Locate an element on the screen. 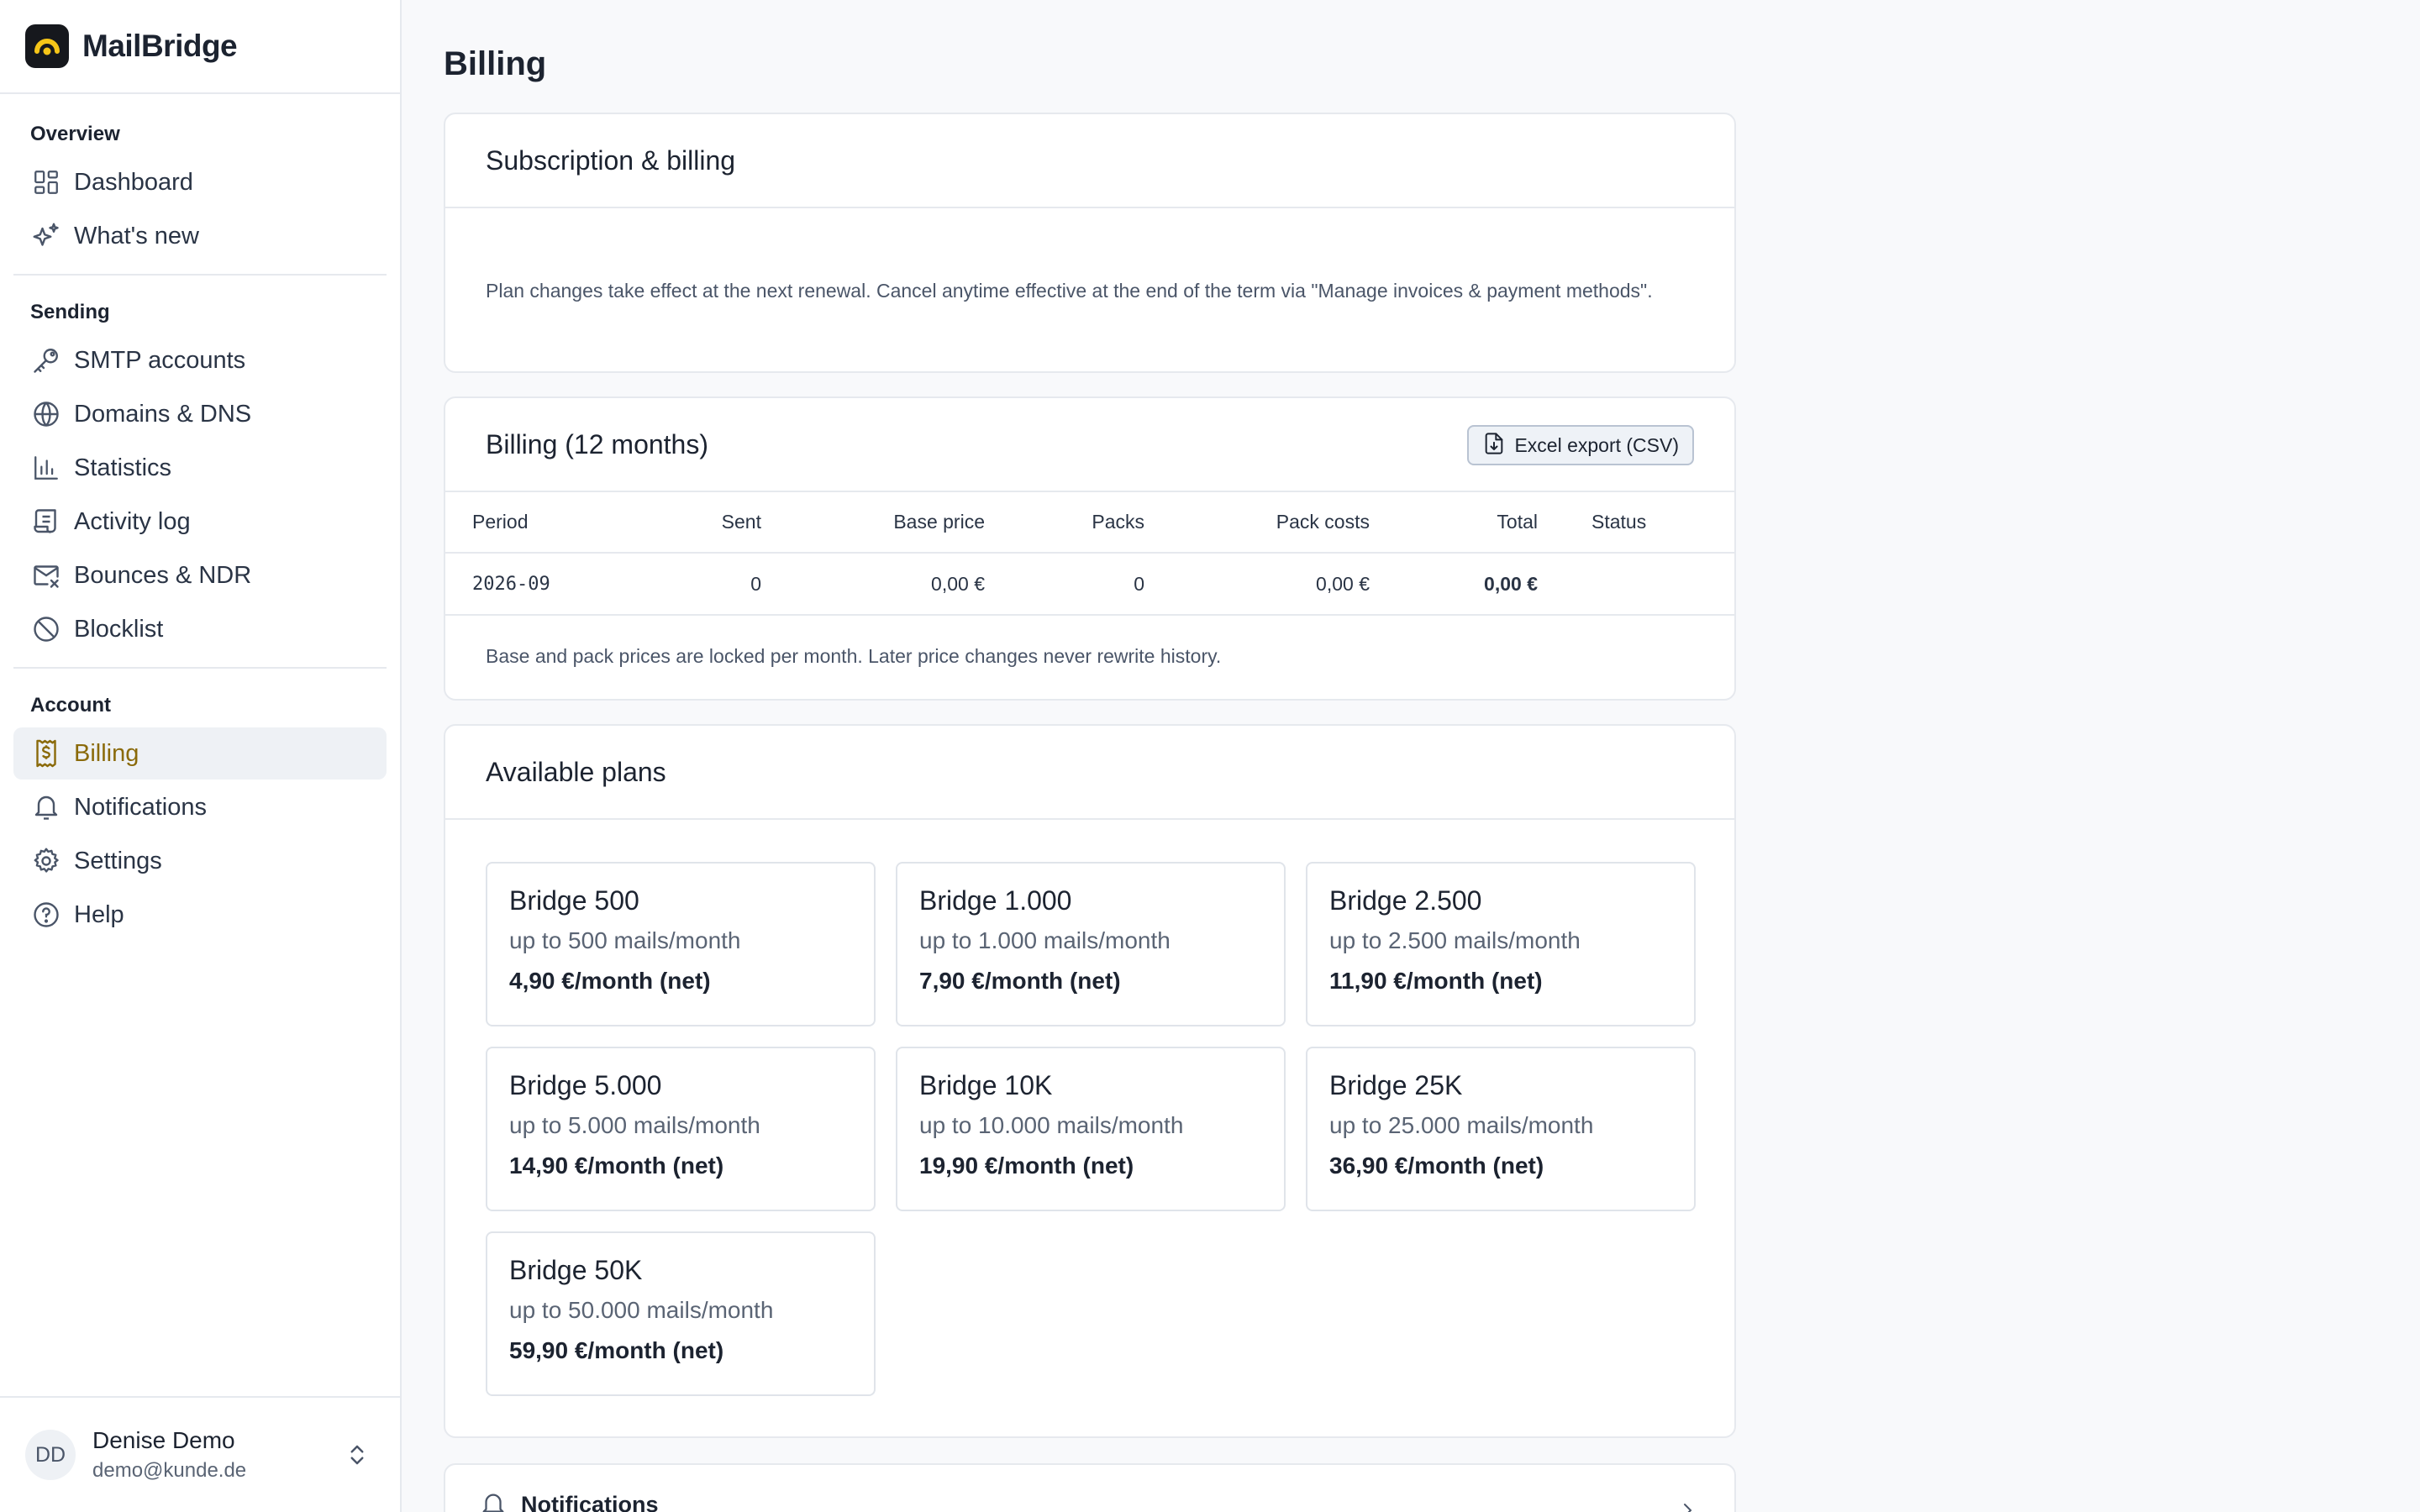 This screenshot has height=1512, width=2420. plan-name: Bridge 1.000 is located at coordinates (995, 900).